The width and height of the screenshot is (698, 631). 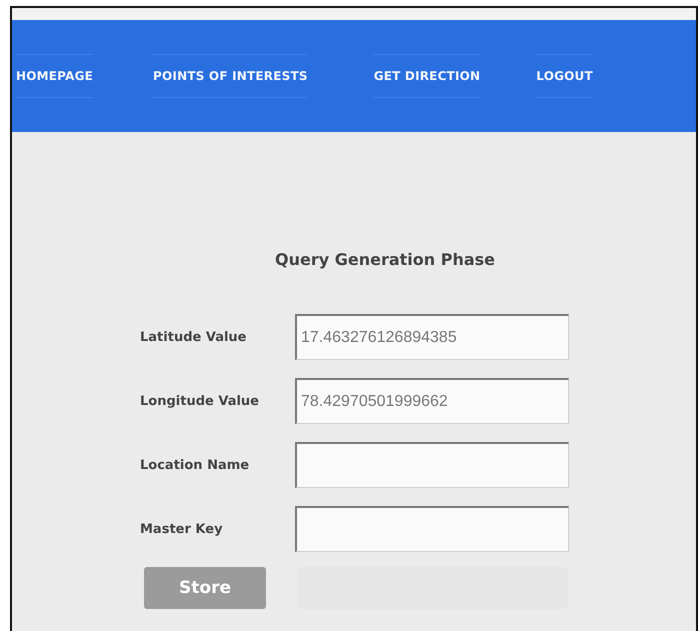 I want to click on input-field: 17.463276126894385, so click(x=432, y=337).